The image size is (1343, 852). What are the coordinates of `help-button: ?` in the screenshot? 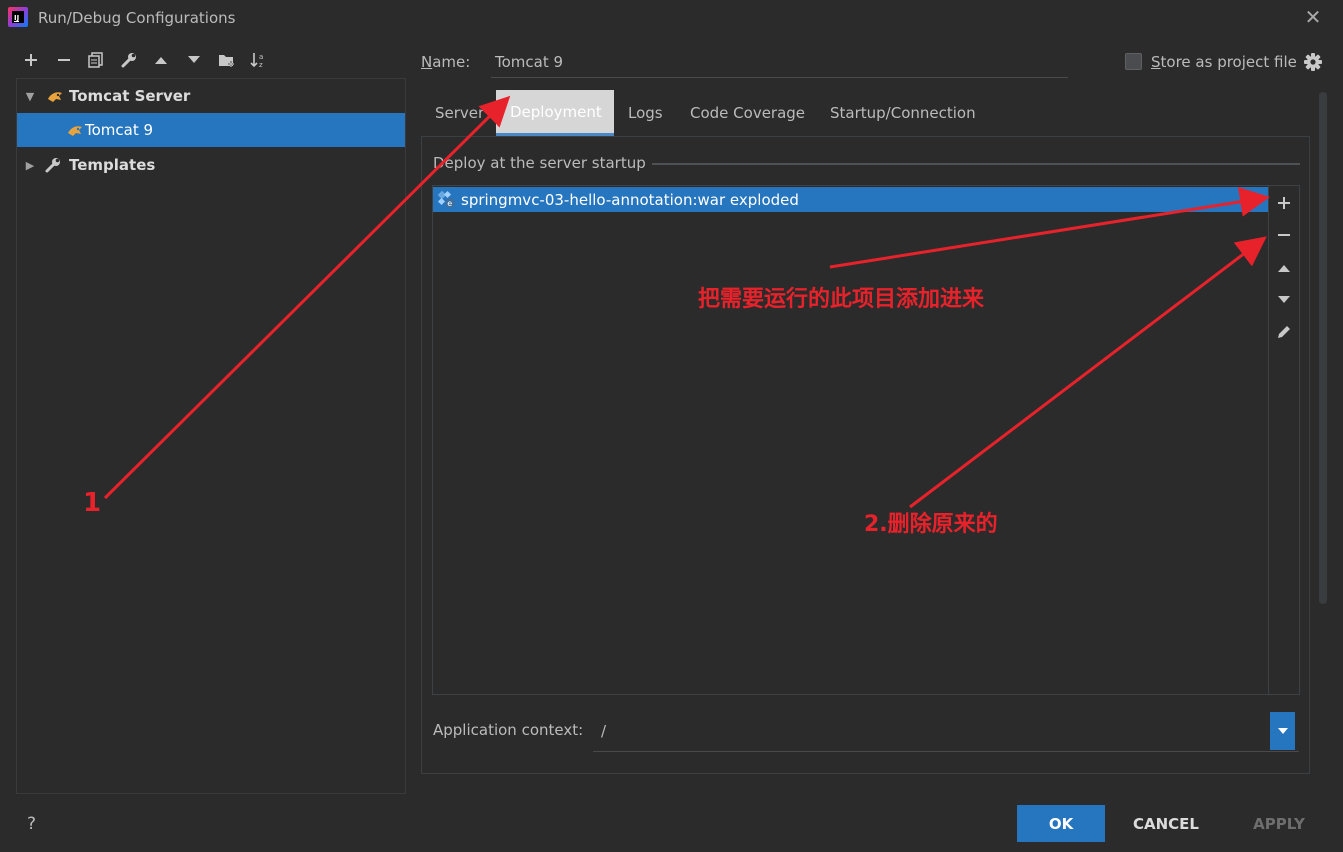 It's located at (31, 824).